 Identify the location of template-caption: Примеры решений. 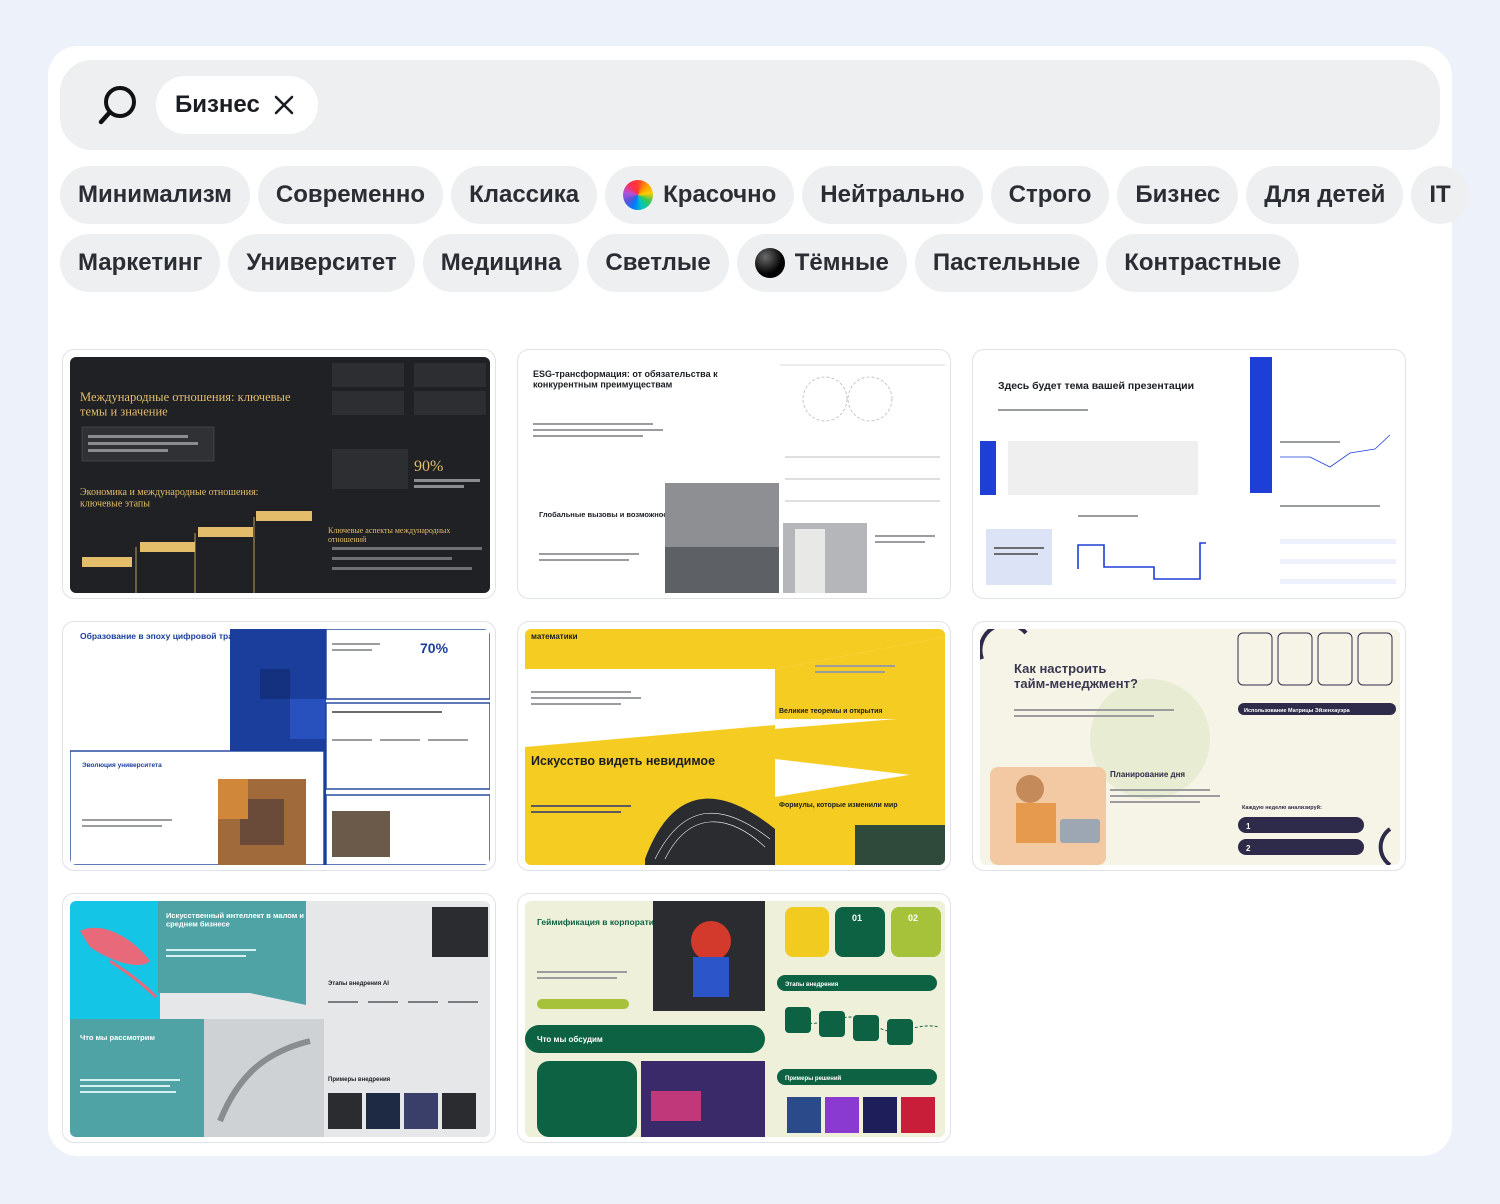
(813, 1078).